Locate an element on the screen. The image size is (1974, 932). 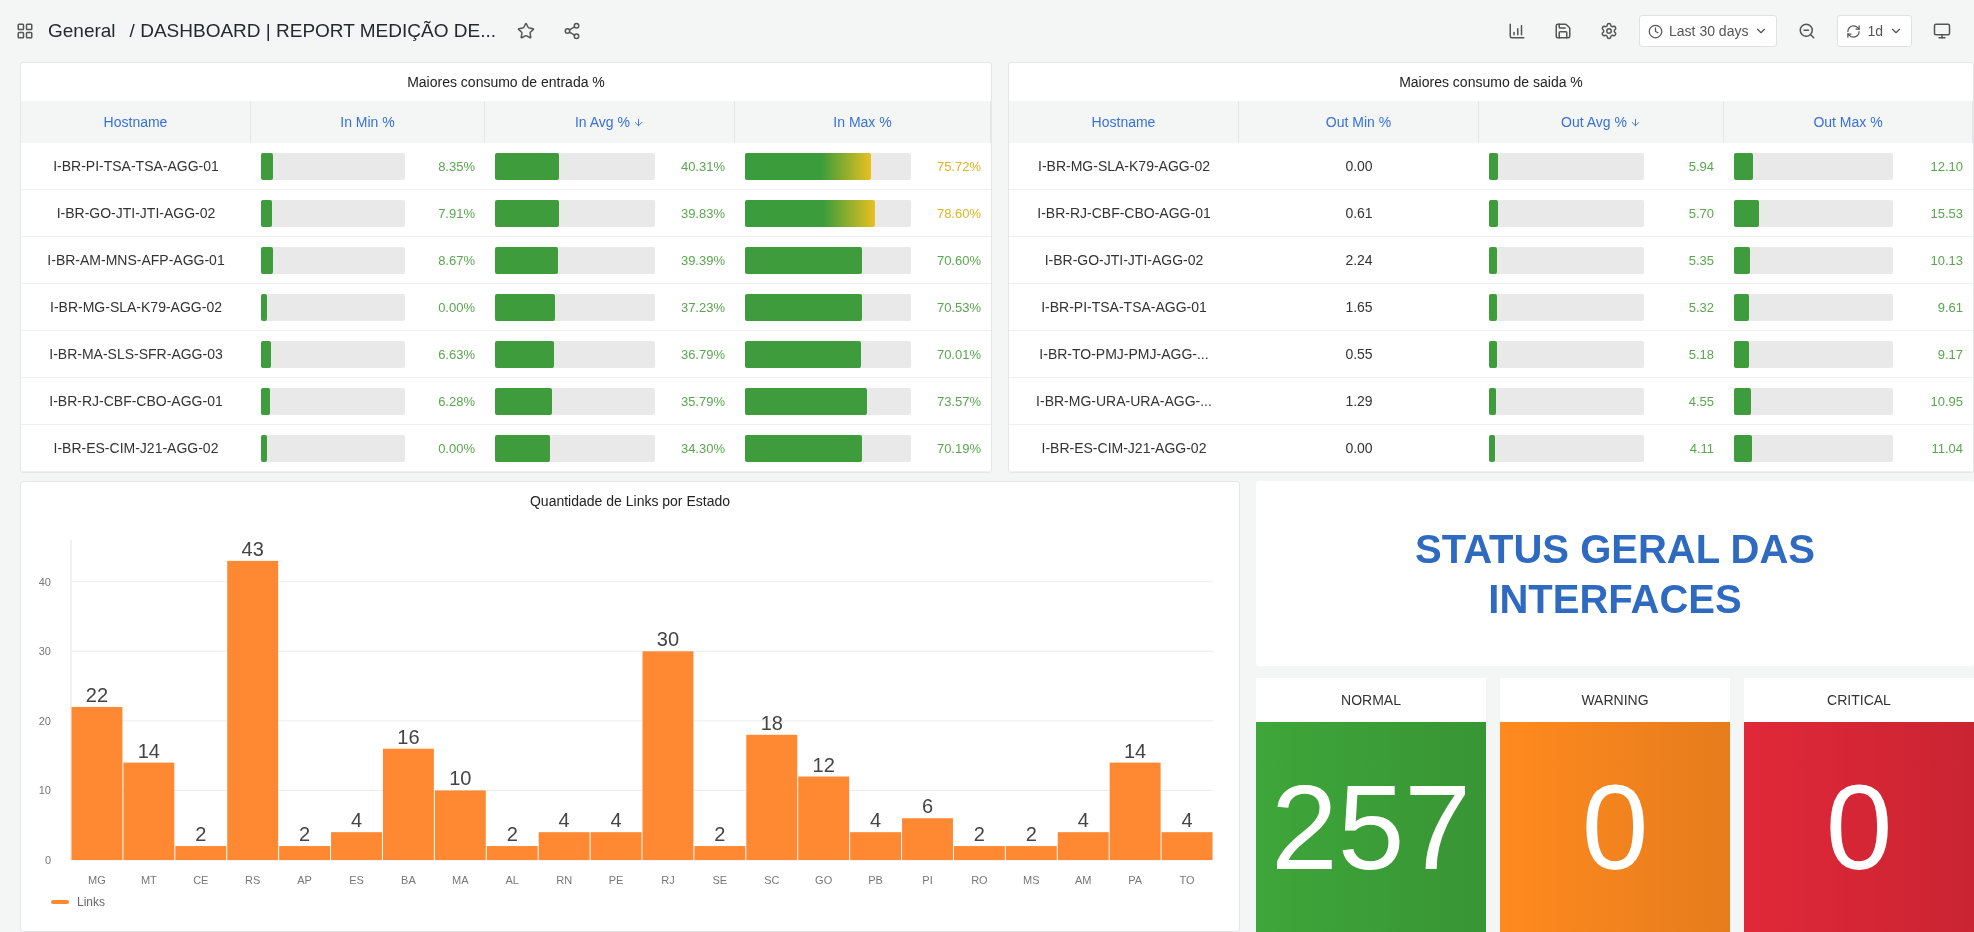
gauge-value: 5.18 is located at coordinates (1700, 354).